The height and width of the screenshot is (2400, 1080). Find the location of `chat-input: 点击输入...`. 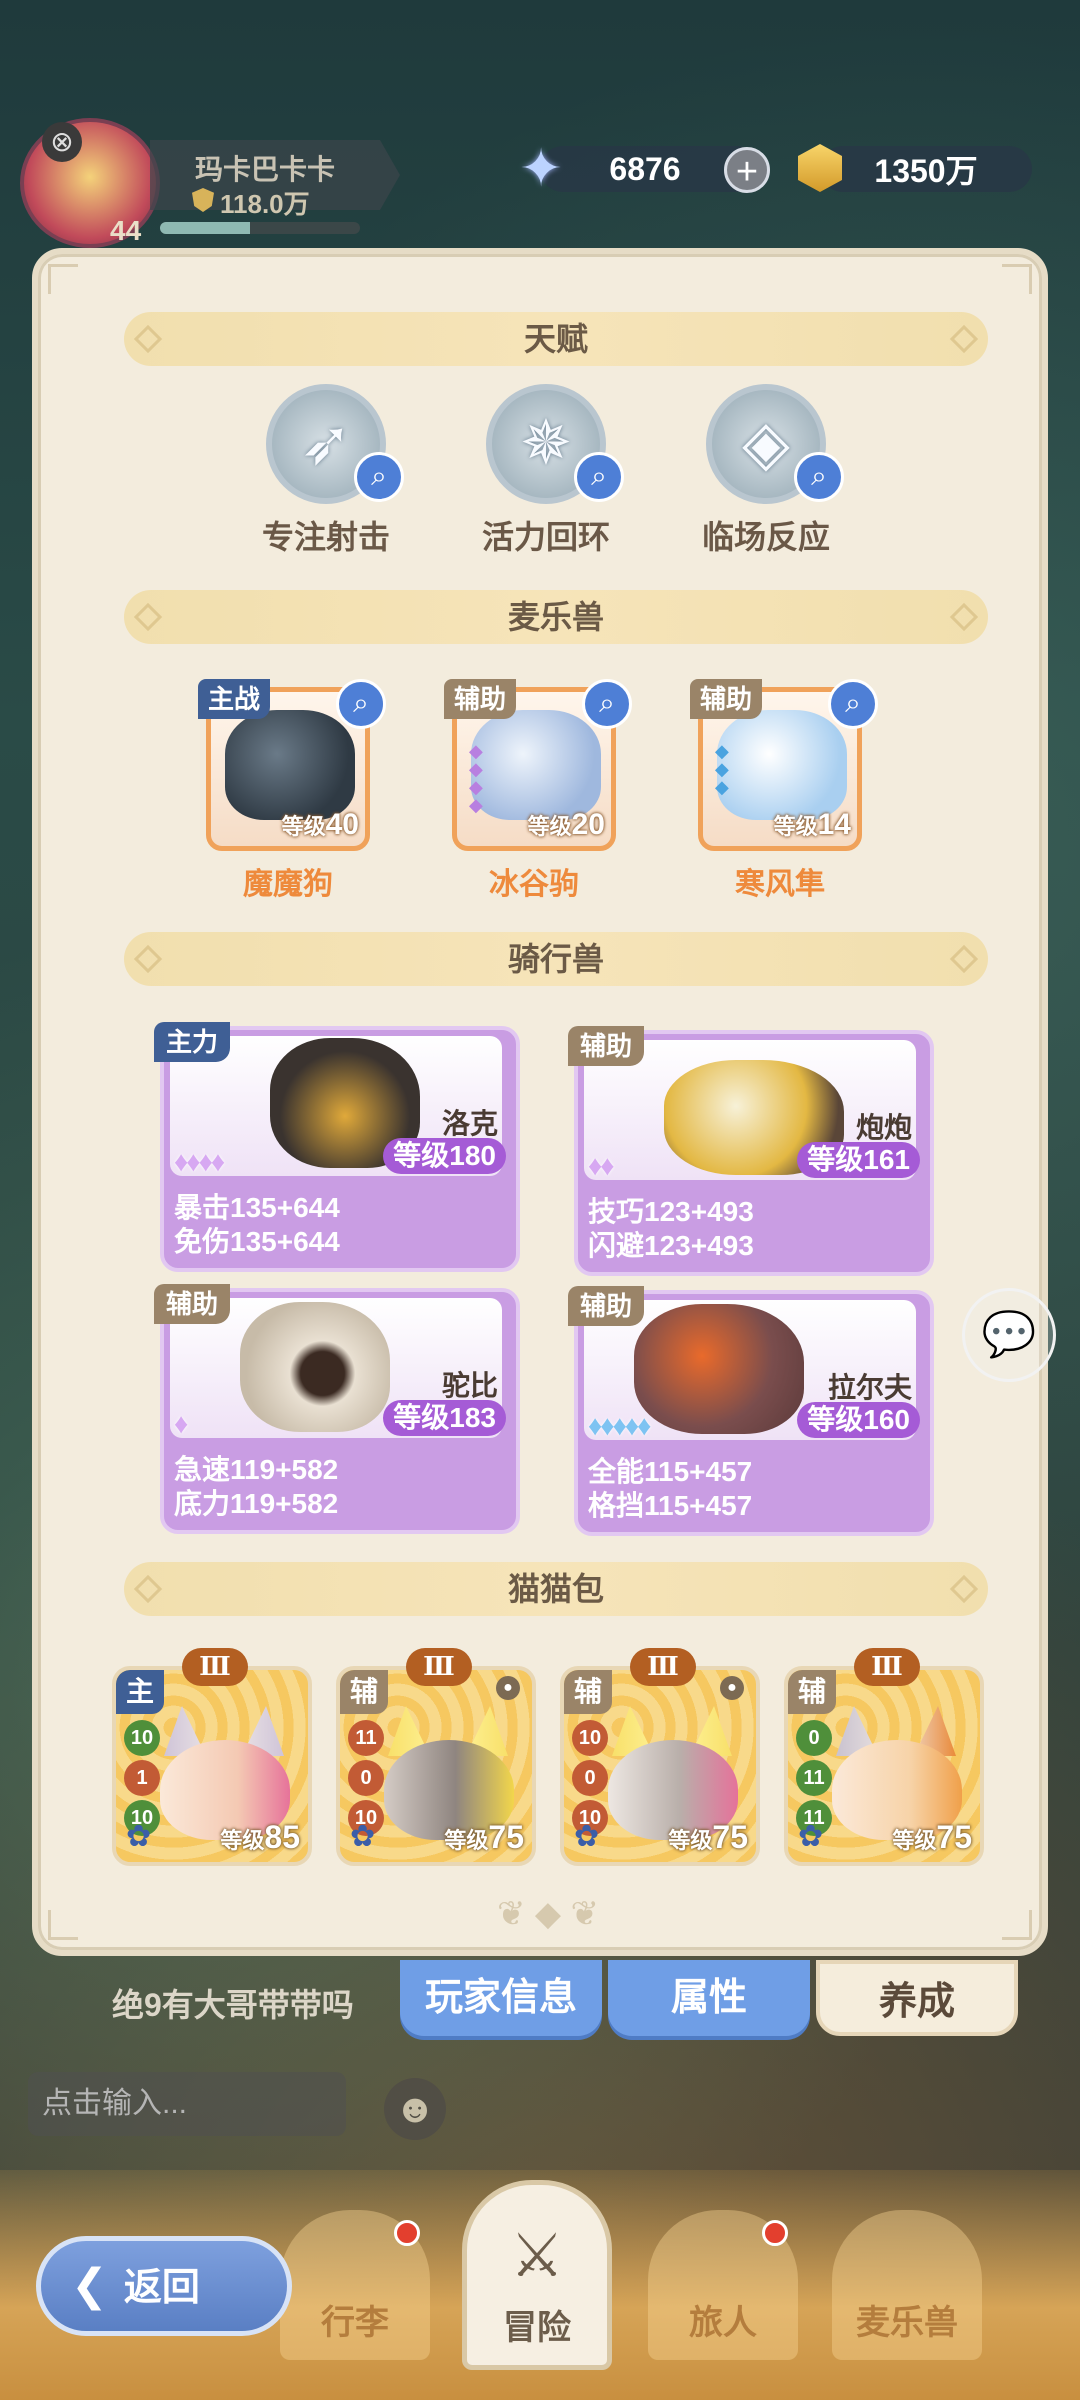

chat-input: 点击输入... is located at coordinates (187, 2104).